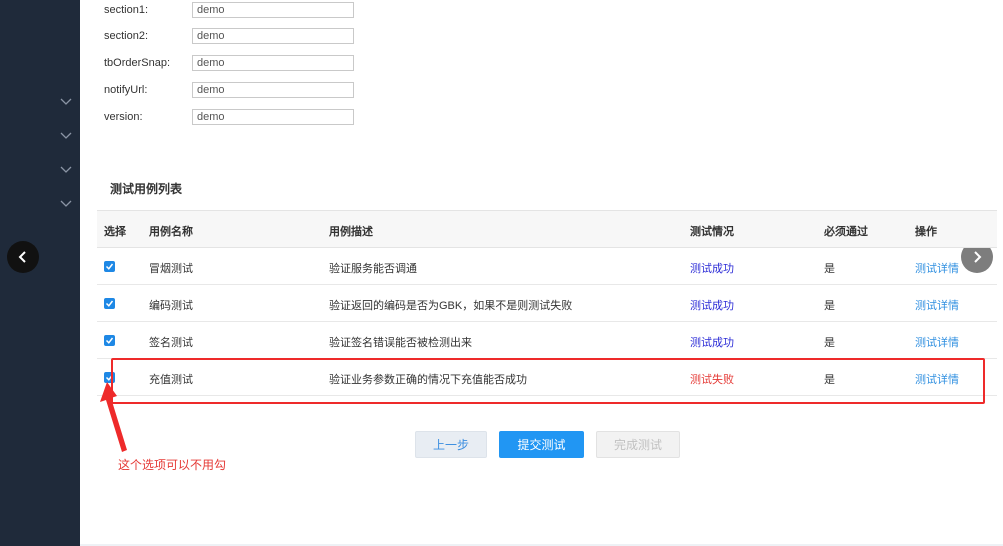  I want to click on field-label: notifyUrl:, so click(126, 90).